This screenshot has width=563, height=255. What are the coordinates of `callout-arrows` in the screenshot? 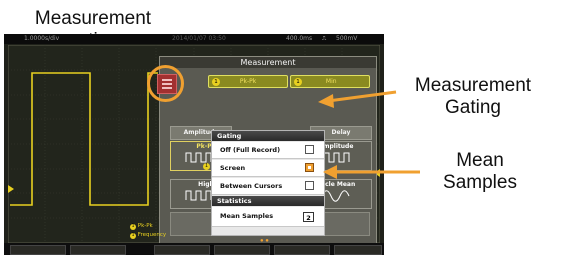 It's located at (369, 134).